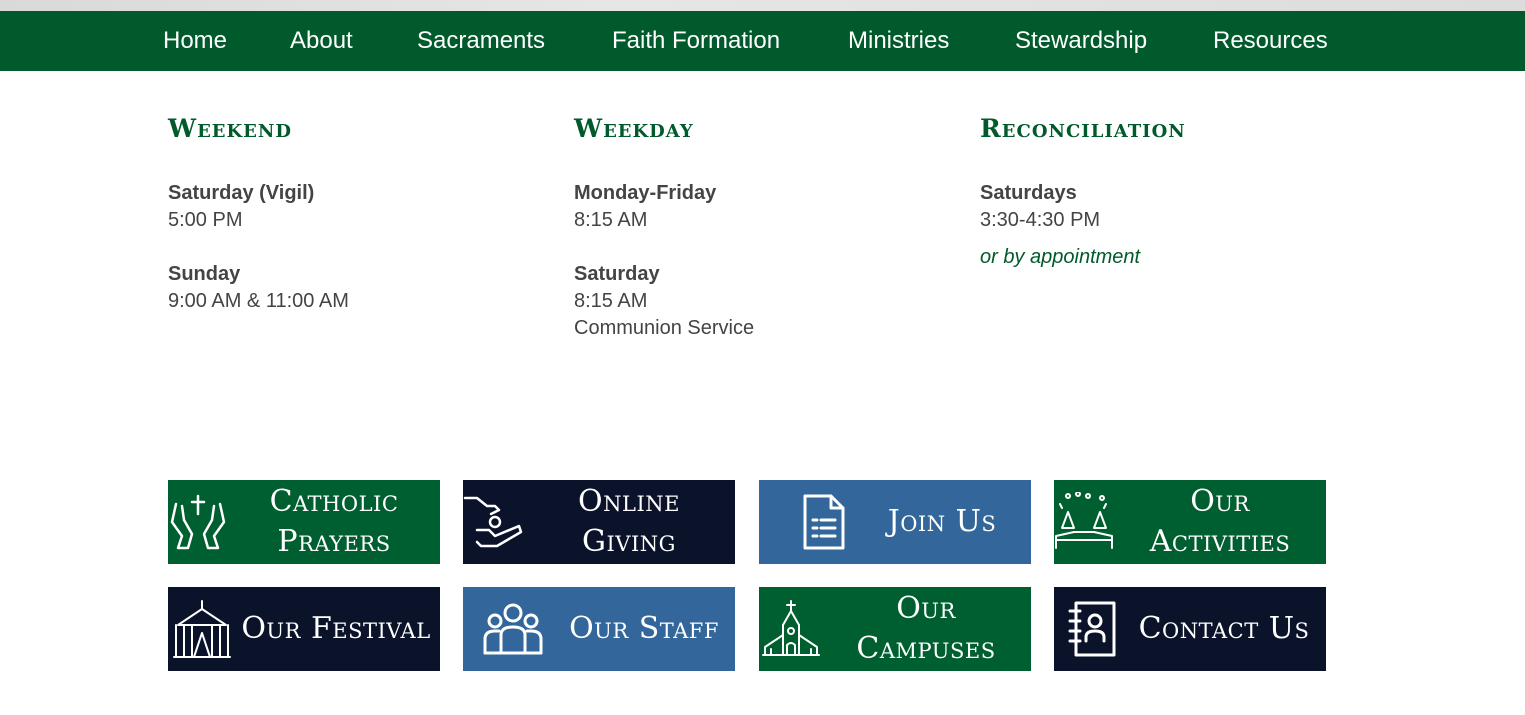  Describe the element at coordinates (634, 128) in the screenshot. I see `weekday-heading: Weekday` at that location.